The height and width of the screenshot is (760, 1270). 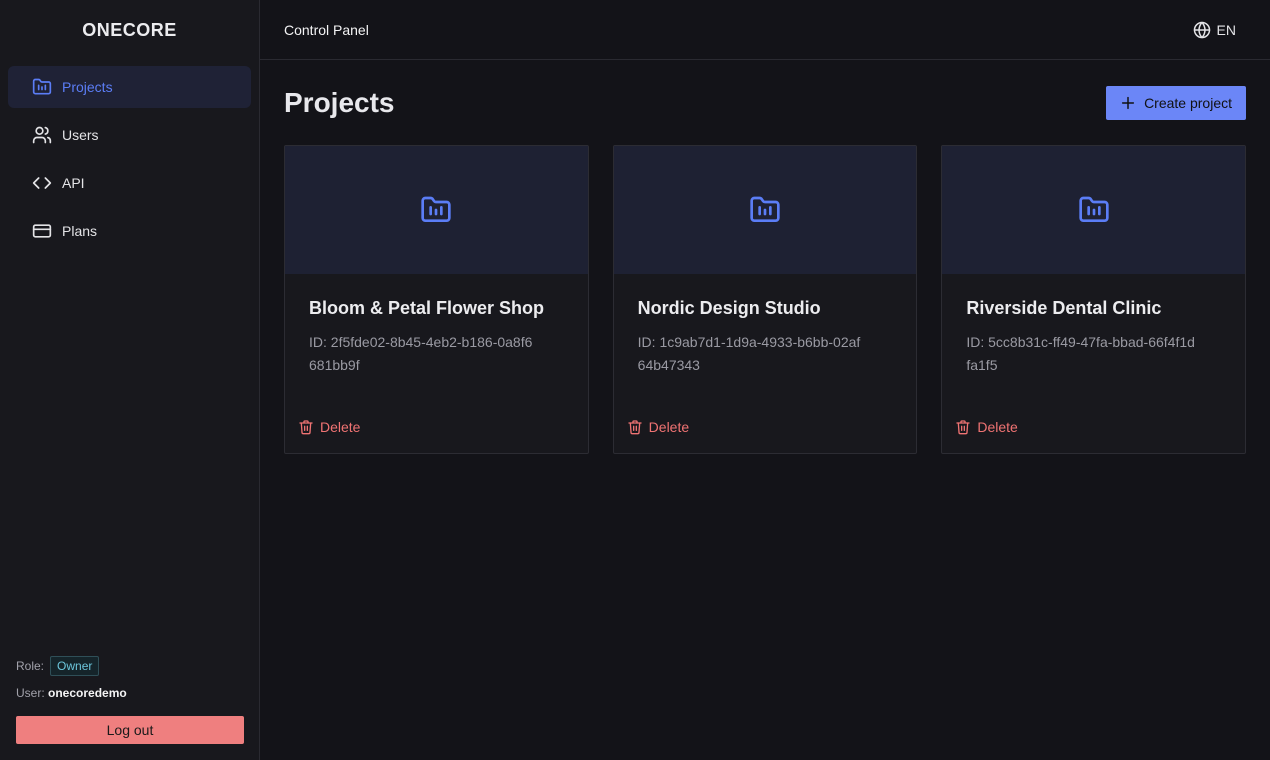 I want to click on page-header: Projects Create project, so click(x=765, y=103).